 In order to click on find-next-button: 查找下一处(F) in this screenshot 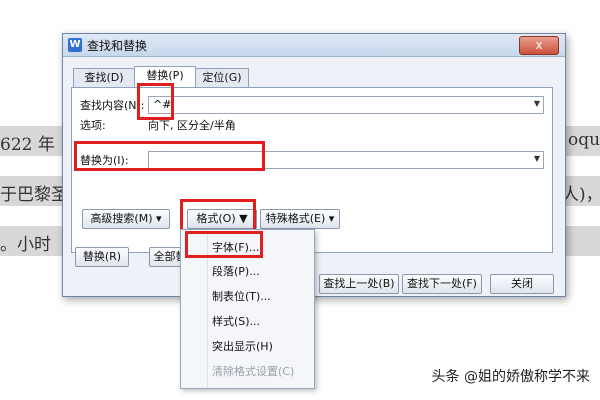, I will do `click(442, 284)`.